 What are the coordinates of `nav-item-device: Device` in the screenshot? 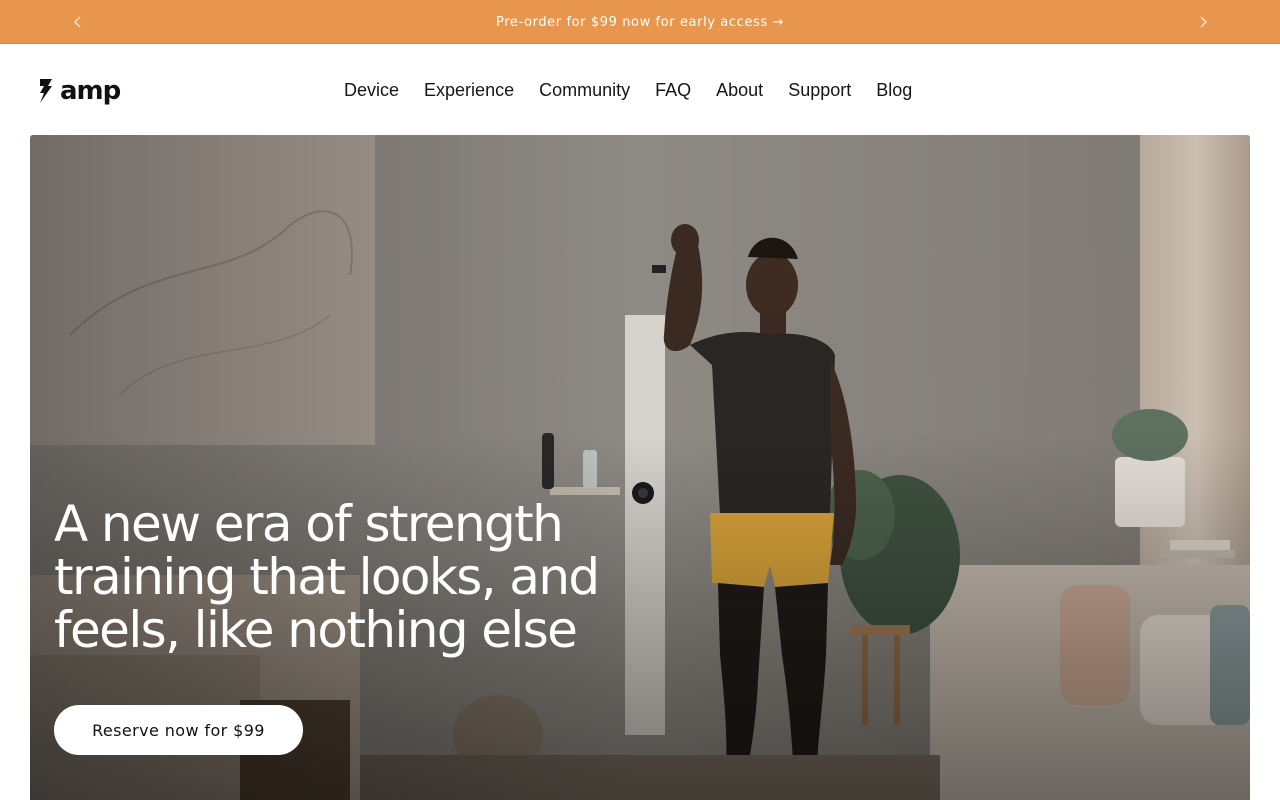 It's located at (371, 90).